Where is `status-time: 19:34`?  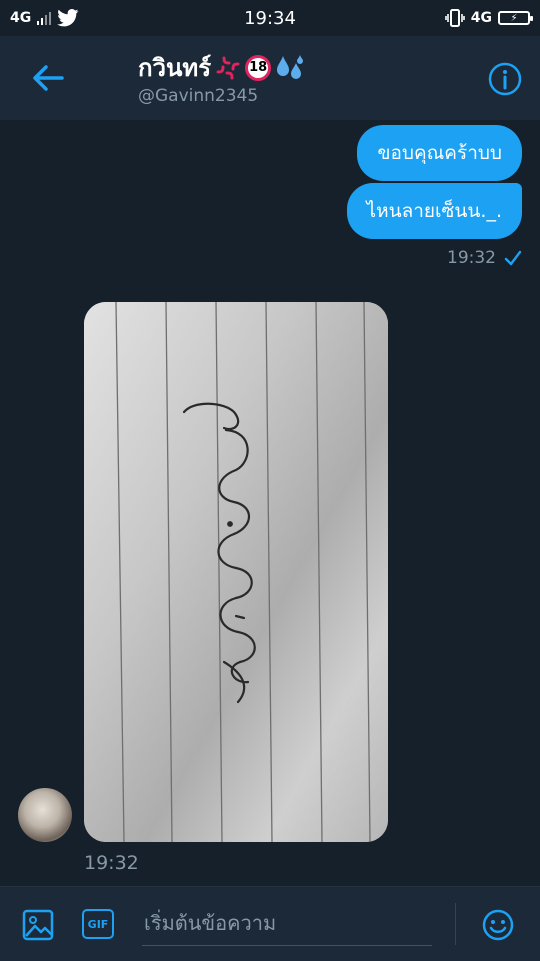
status-time: 19:34 is located at coordinates (270, 18).